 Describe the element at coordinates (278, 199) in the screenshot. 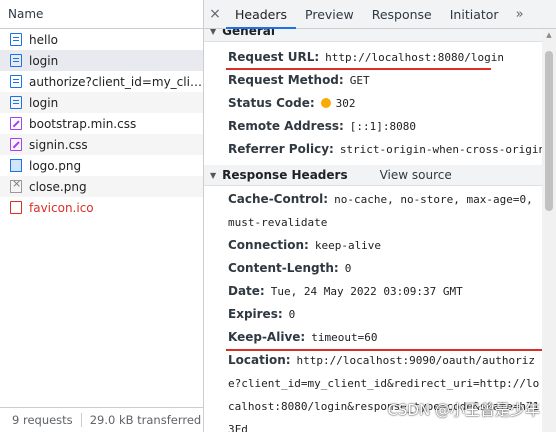

I see `header-key: Cache-Control:` at that location.